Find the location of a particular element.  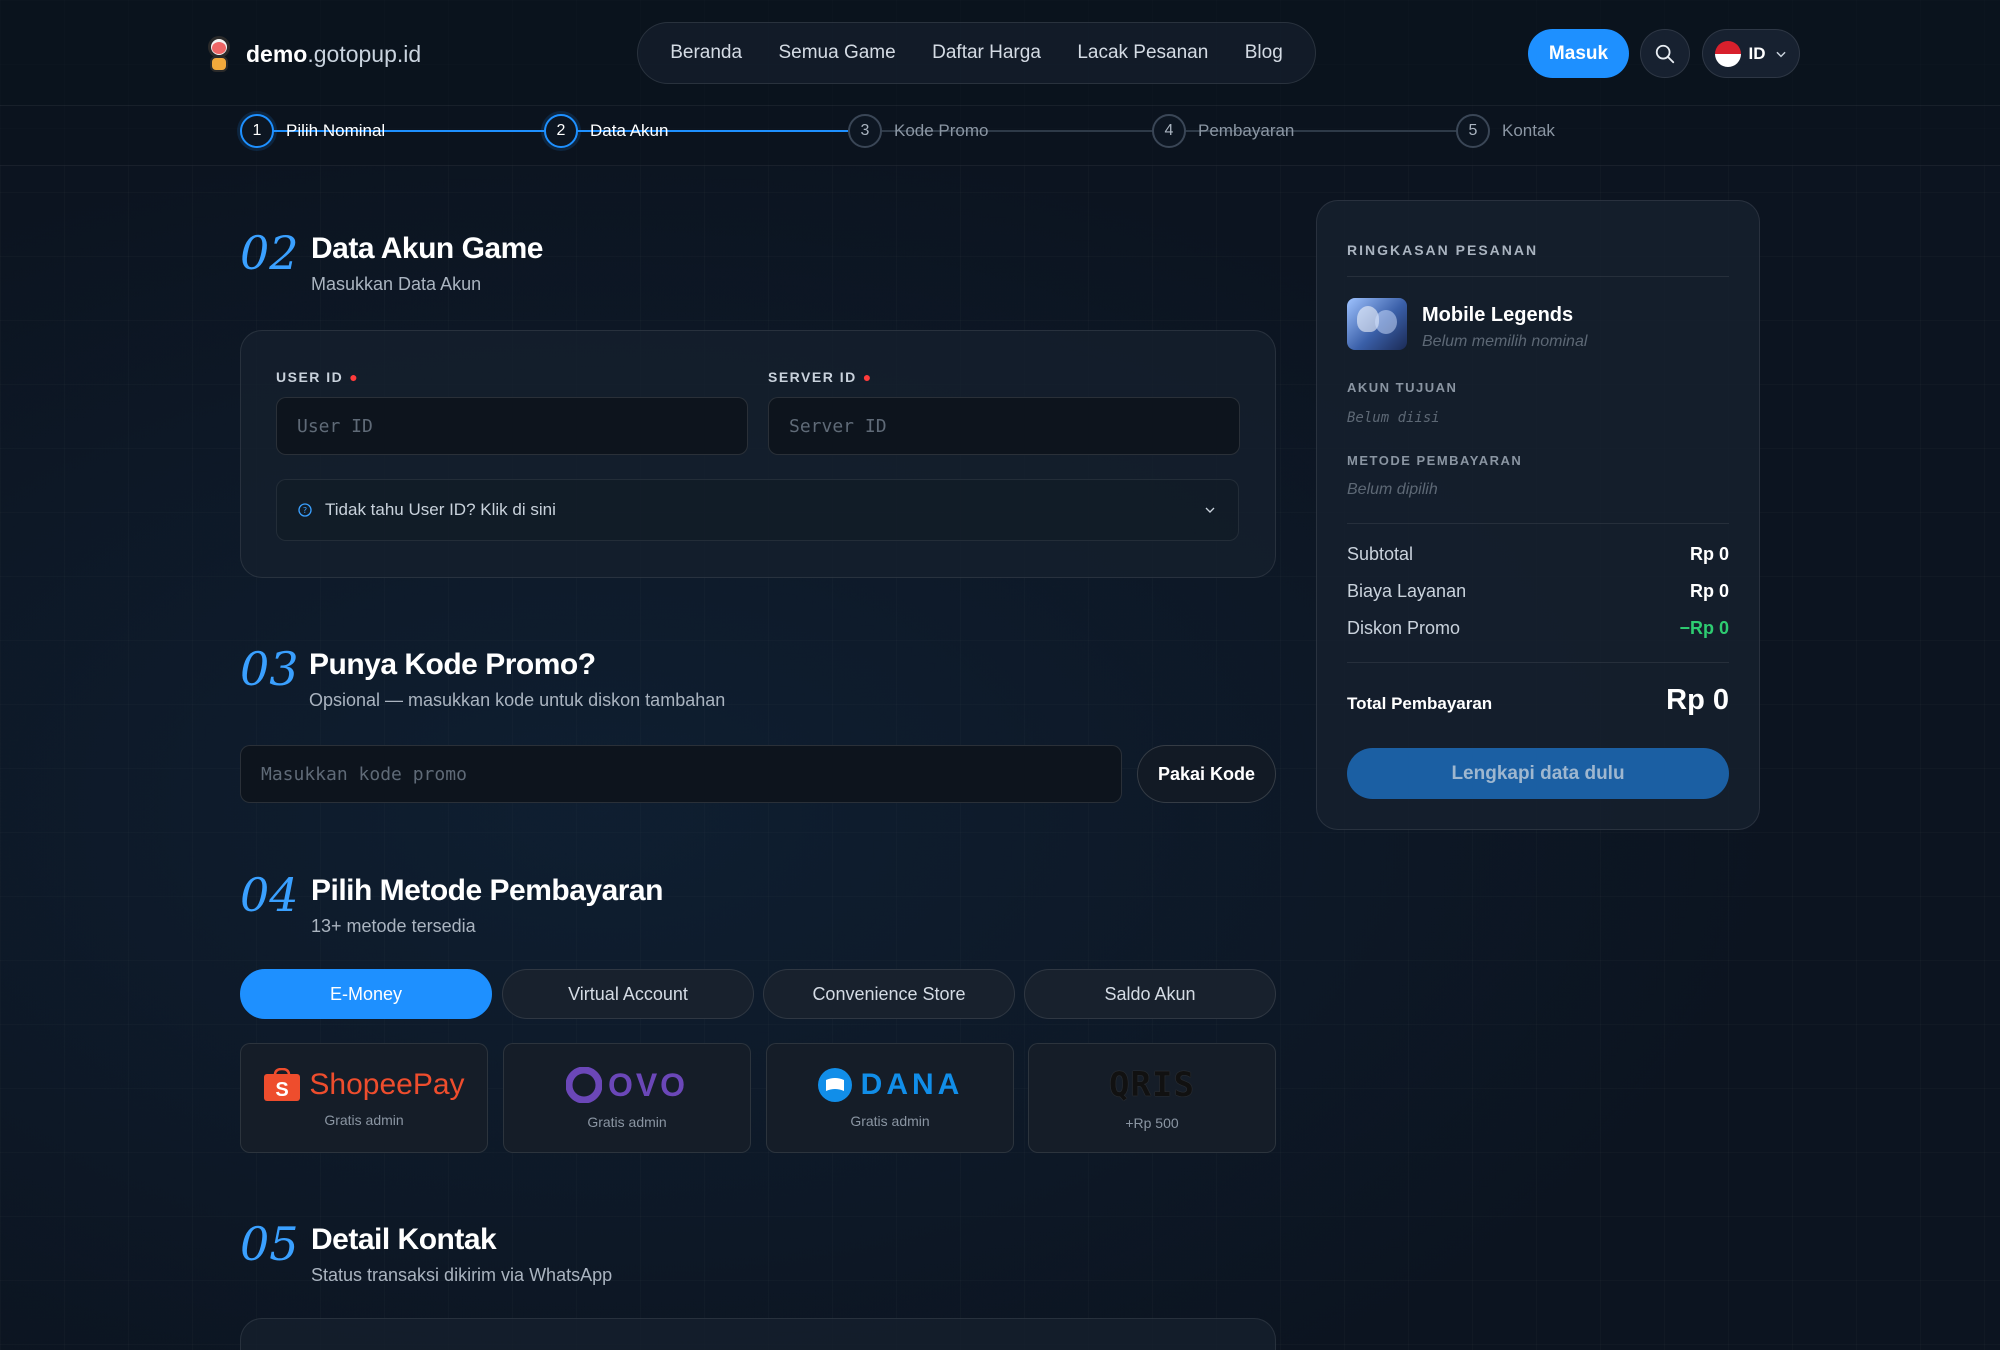

payment-method-shopeepay: S ShopeePay Gratis admin is located at coordinates (364, 1098).